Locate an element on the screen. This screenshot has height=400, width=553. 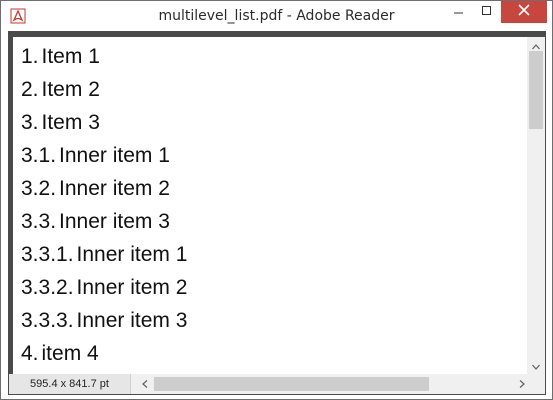
scroll-down-button is located at coordinates (536, 365).